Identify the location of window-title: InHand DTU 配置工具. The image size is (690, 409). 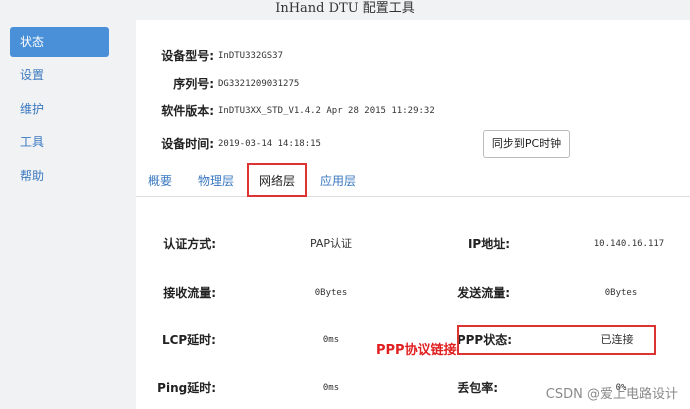
(345, 8).